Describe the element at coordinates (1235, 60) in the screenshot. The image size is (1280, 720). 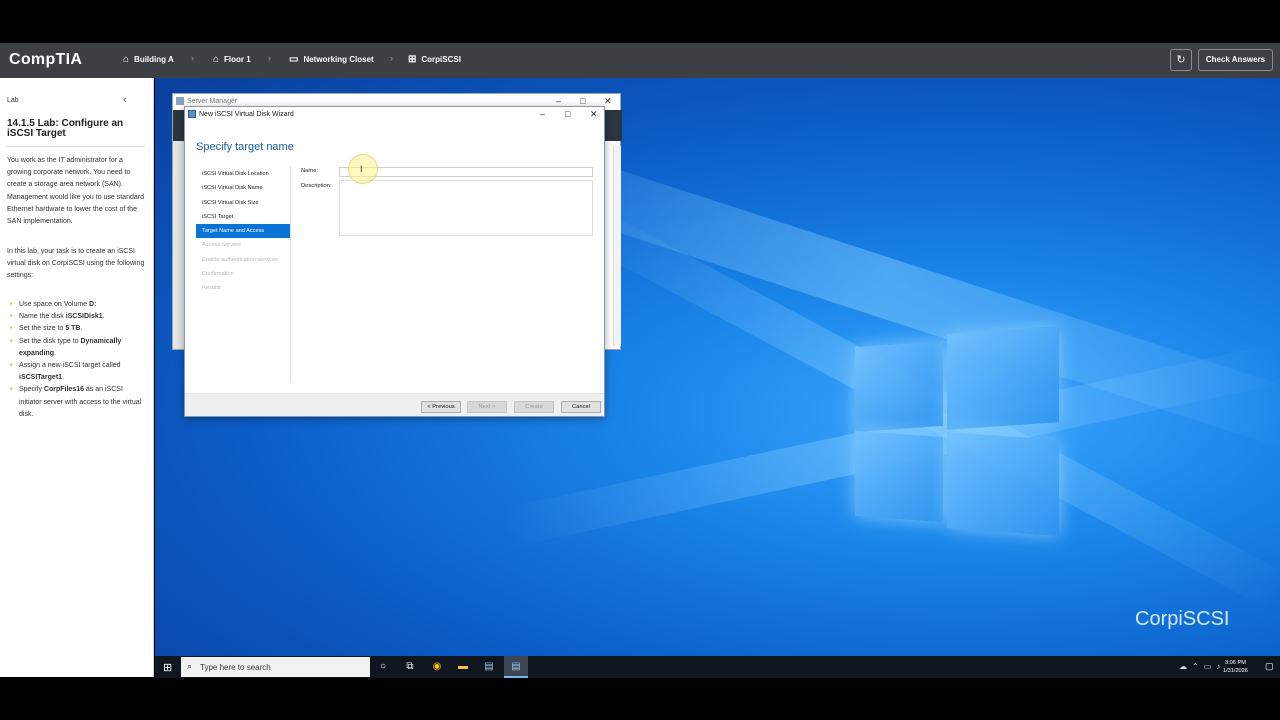
I see `check-answers-button: Check Answers` at that location.